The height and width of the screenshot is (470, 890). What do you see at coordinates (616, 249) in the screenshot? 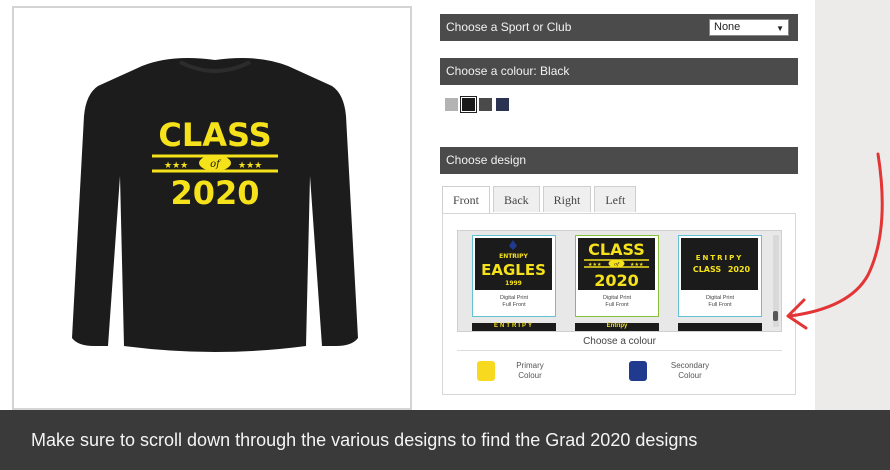
I see `design-top-text: CLASS` at bounding box center [616, 249].